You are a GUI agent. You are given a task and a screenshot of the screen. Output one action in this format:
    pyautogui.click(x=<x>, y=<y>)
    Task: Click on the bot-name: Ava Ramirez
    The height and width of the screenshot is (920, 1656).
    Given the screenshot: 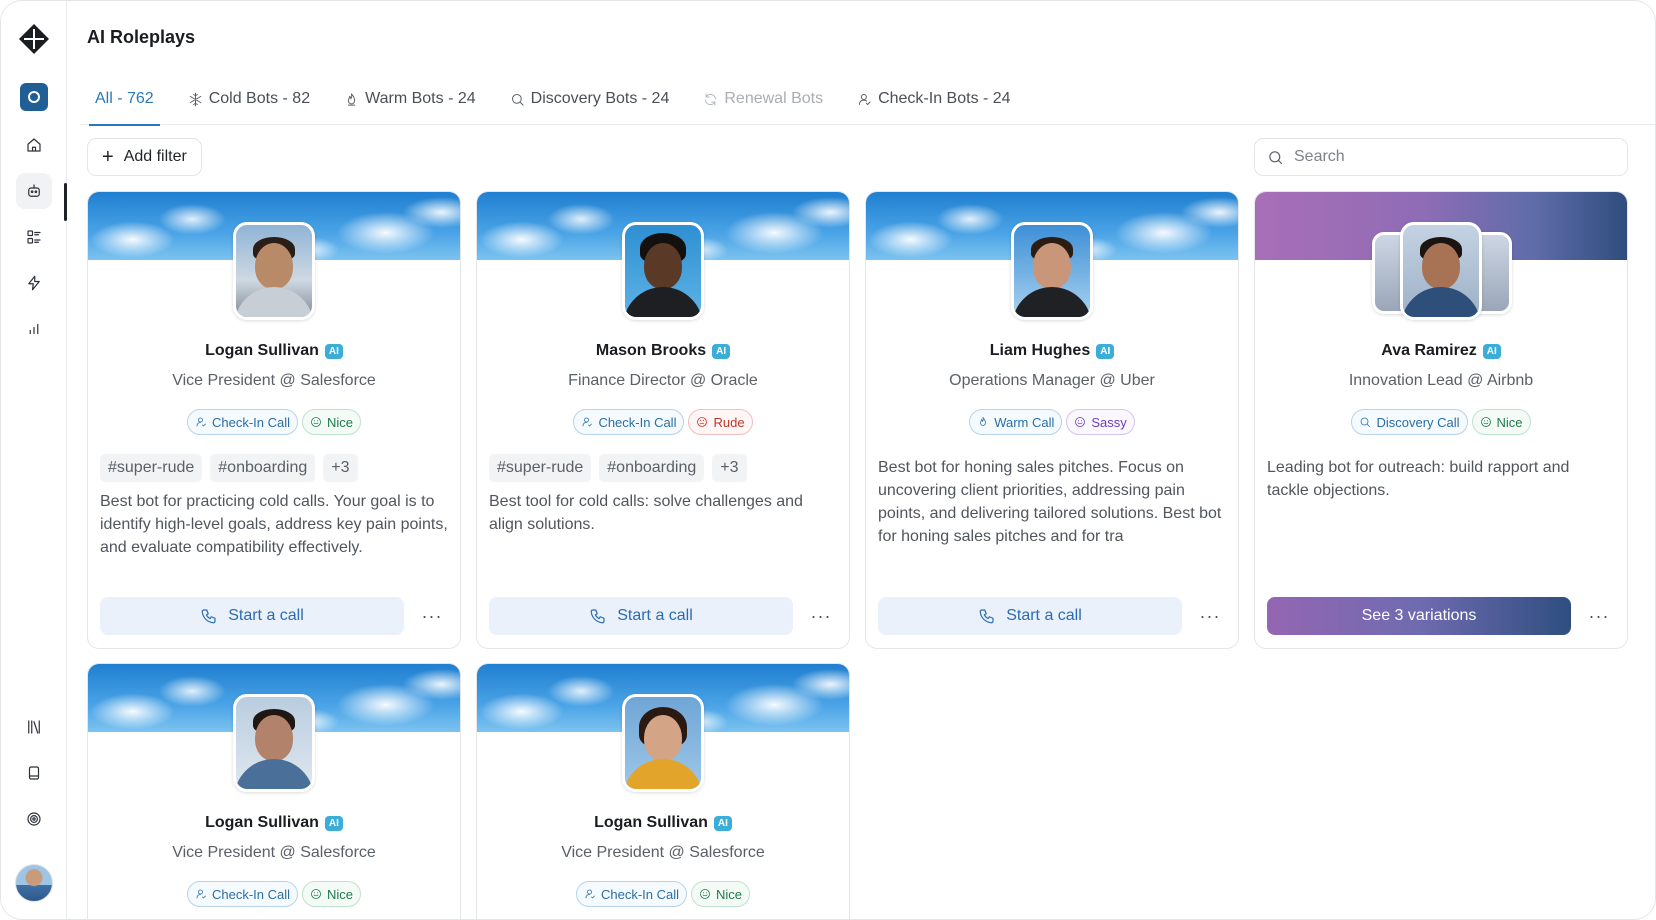 What is the action you would take?
    pyautogui.click(x=1429, y=350)
    